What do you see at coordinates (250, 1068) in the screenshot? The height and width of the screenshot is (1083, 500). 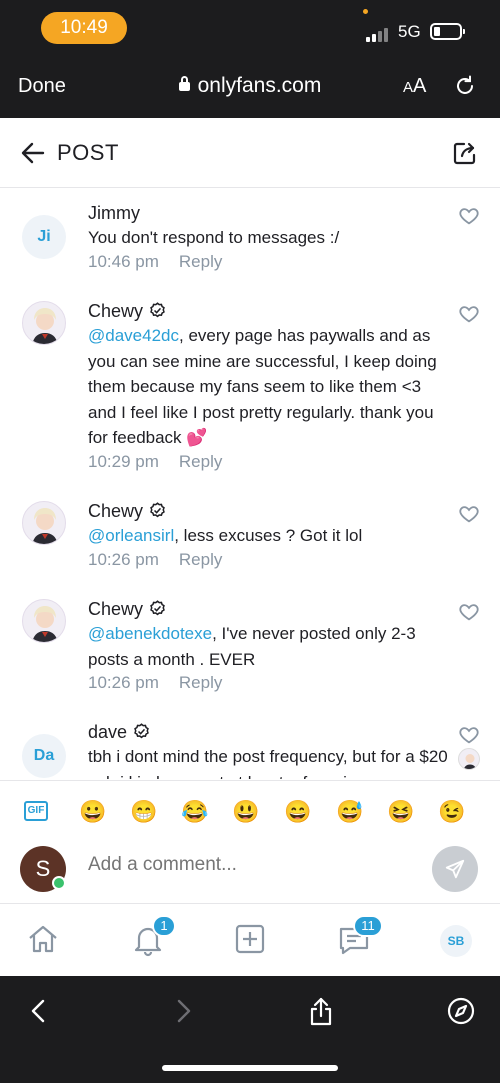 I see `home-indicator` at bounding box center [250, 1068].